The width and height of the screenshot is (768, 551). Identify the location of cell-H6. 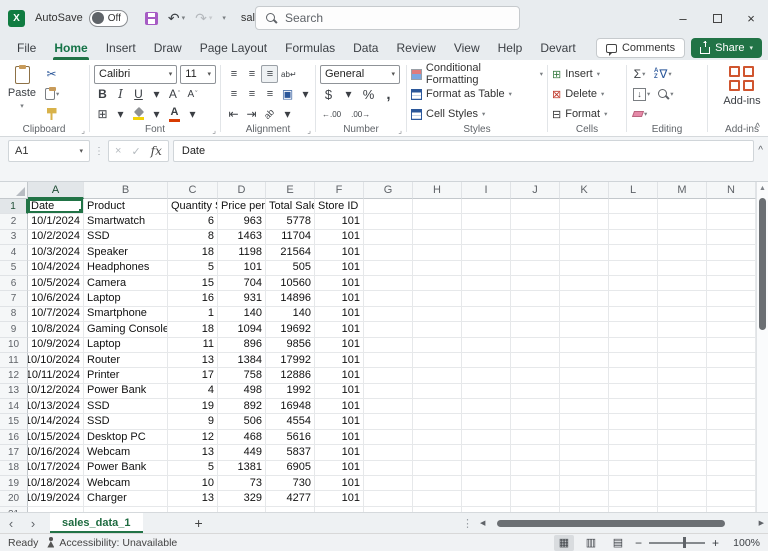
(437, 283).